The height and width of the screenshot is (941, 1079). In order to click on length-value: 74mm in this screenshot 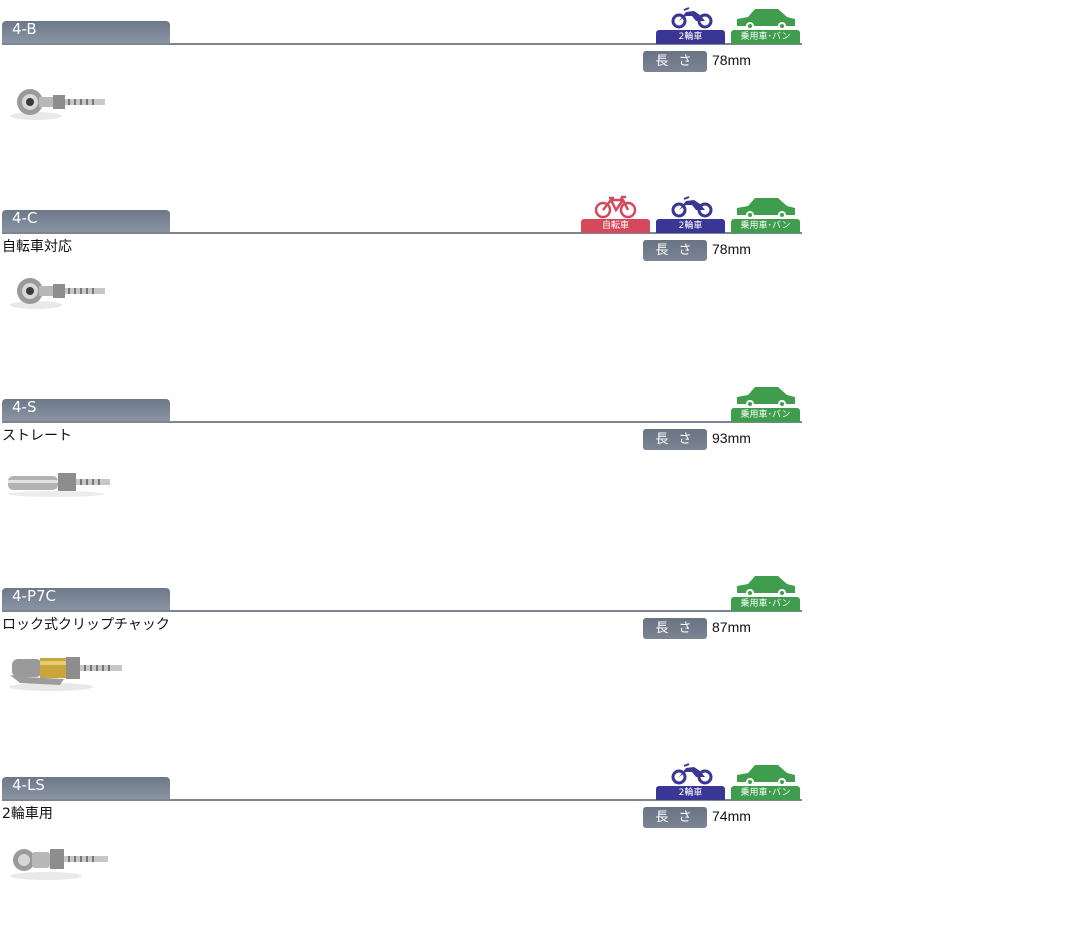, I will do `click(731, 816)`.